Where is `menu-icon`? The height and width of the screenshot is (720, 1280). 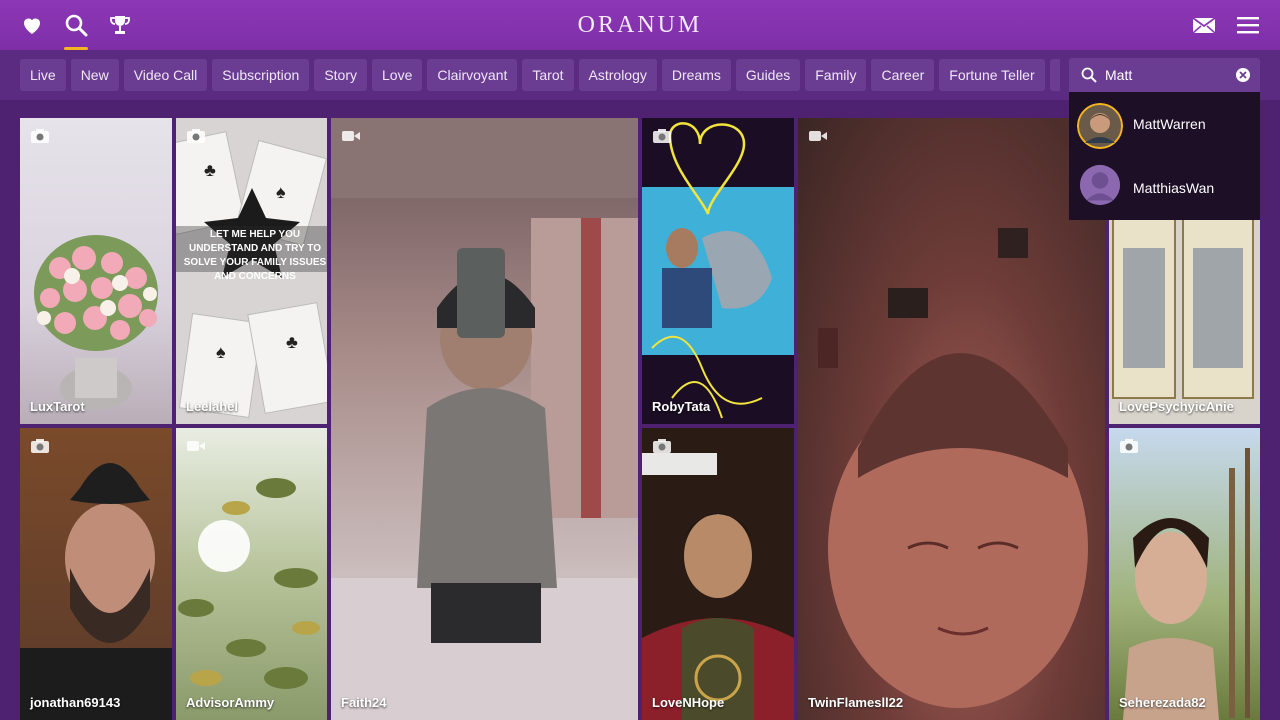
menu-icon is located at coordinates (1248, 25).